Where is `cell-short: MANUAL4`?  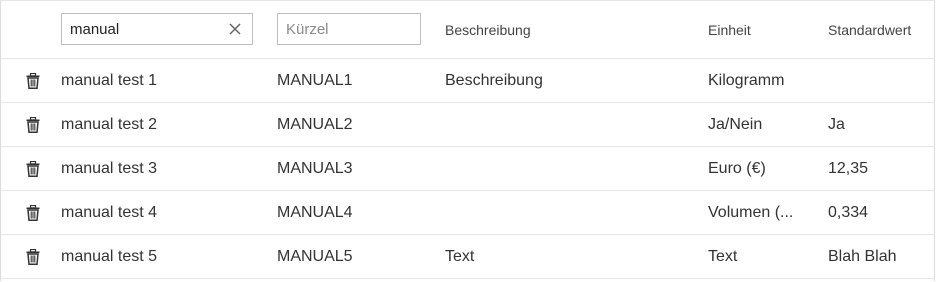 cell-short: MANUAL4 is located at coordinates (315, 212).